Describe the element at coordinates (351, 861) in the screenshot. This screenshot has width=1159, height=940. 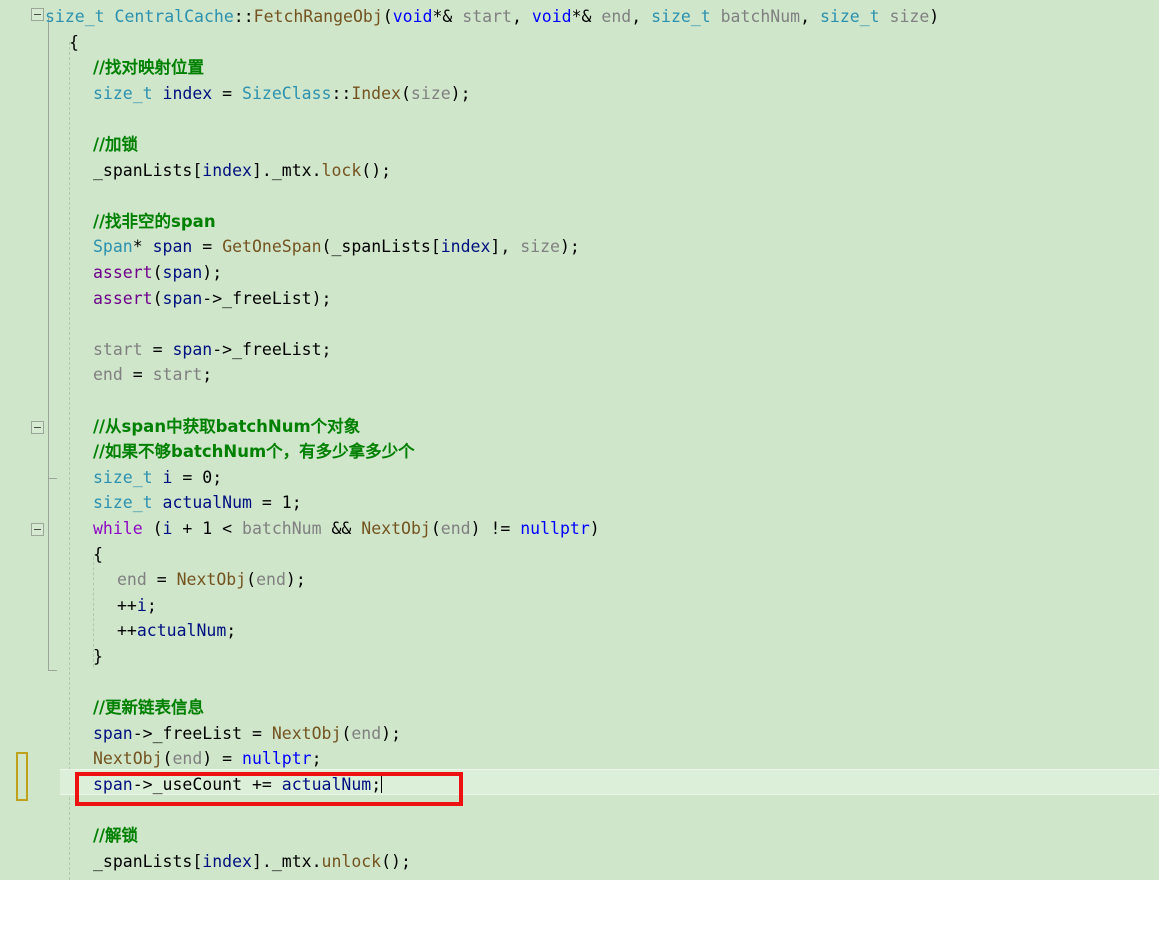
I see `code-token: unlock` at that location.